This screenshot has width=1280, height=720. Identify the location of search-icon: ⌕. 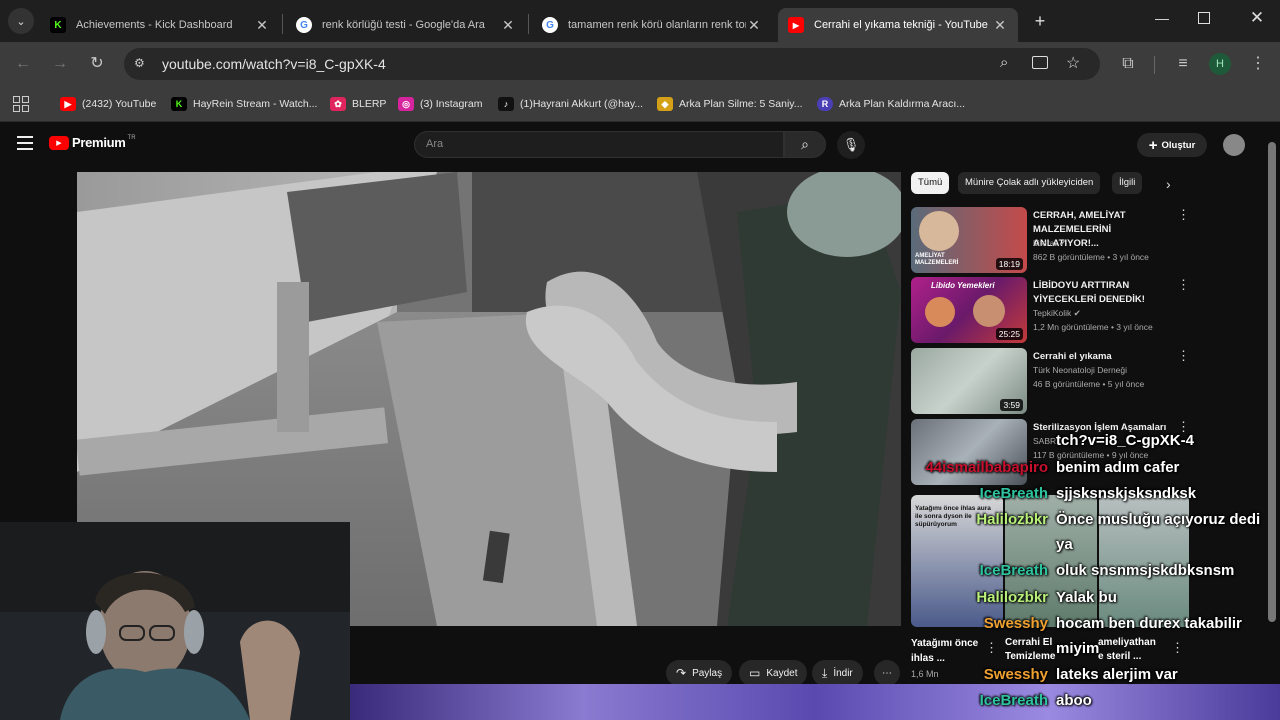
(805, 144).